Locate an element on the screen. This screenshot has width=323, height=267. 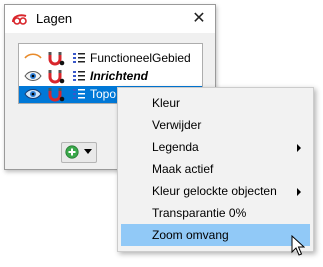
title-bar: Lagen ✕ is located at coordinates (110, 19).